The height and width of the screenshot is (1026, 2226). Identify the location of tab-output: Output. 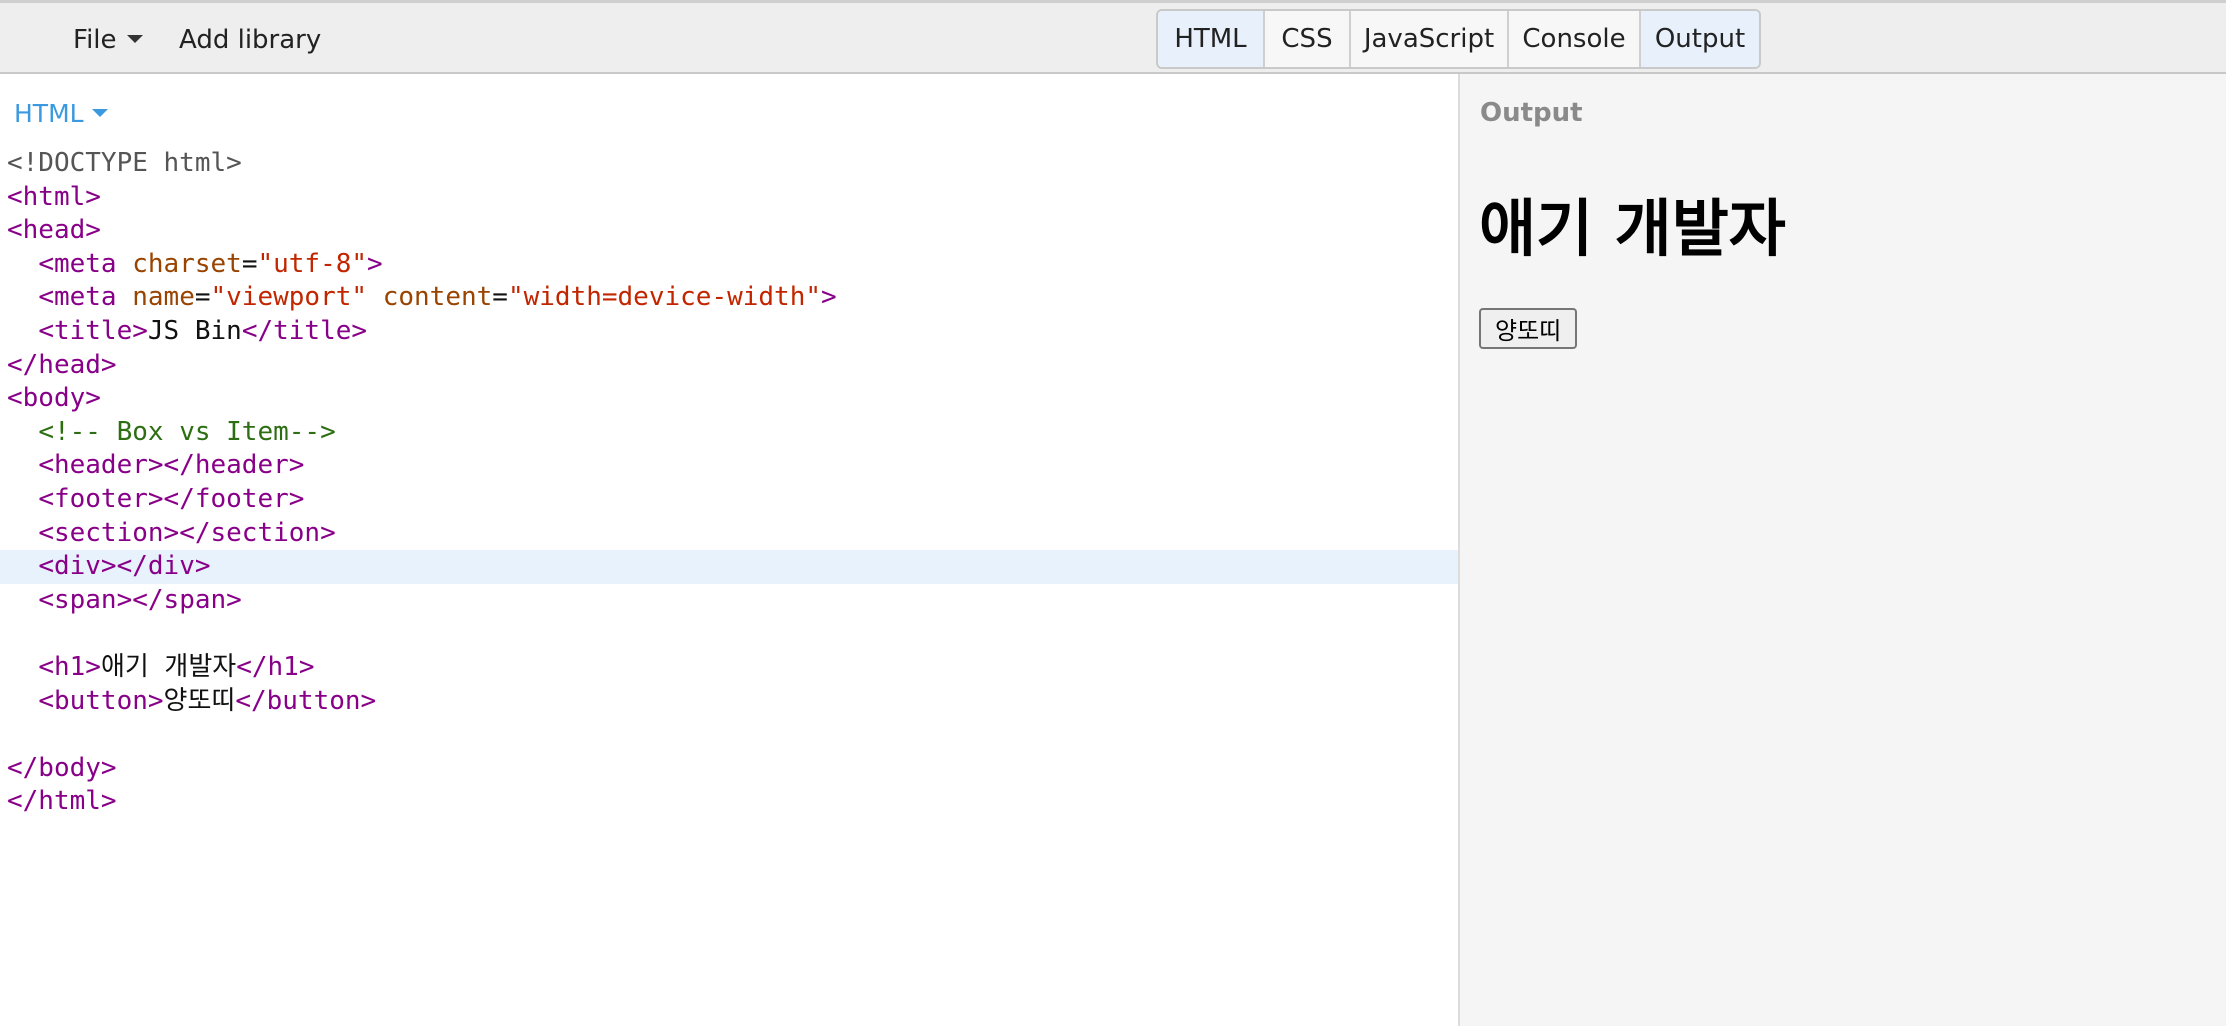
(1700, 39).